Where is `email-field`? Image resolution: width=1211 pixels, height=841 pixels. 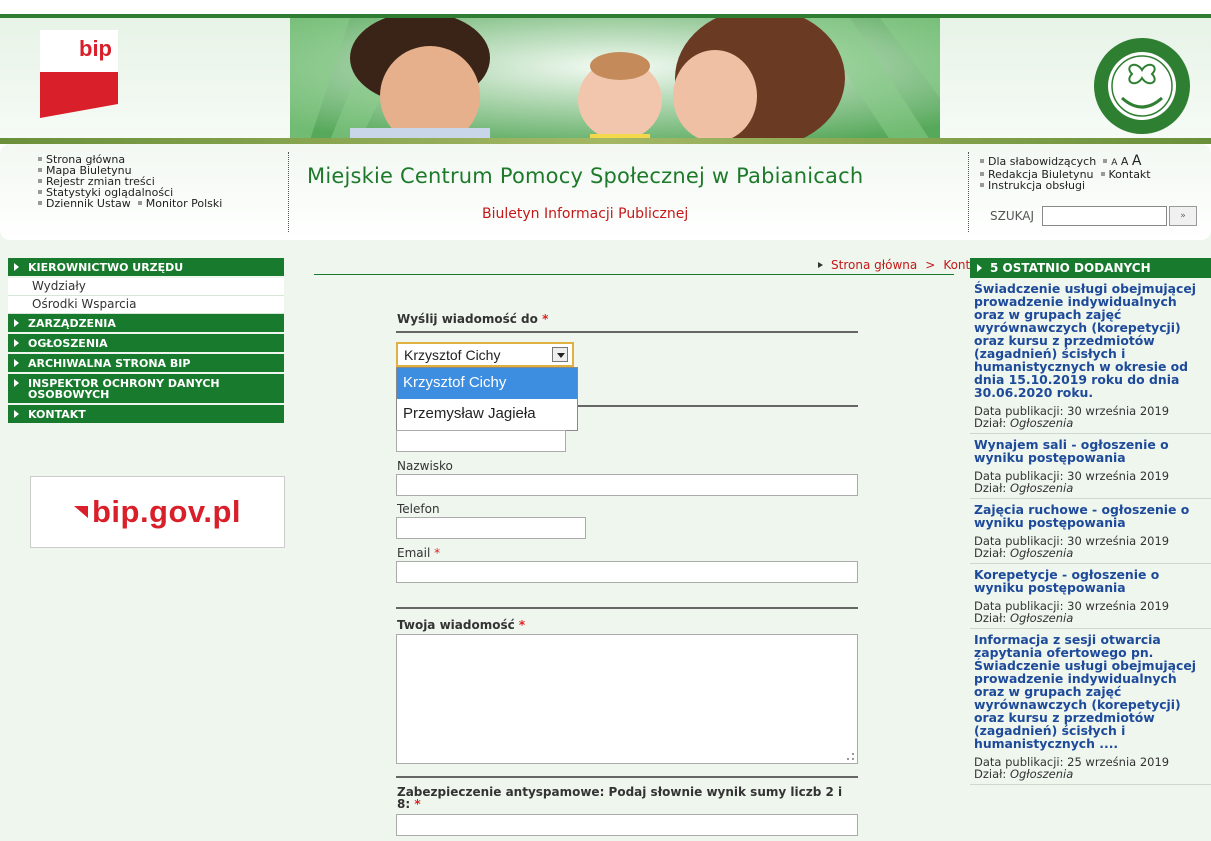
email-field is located at coordinates (627, 572).